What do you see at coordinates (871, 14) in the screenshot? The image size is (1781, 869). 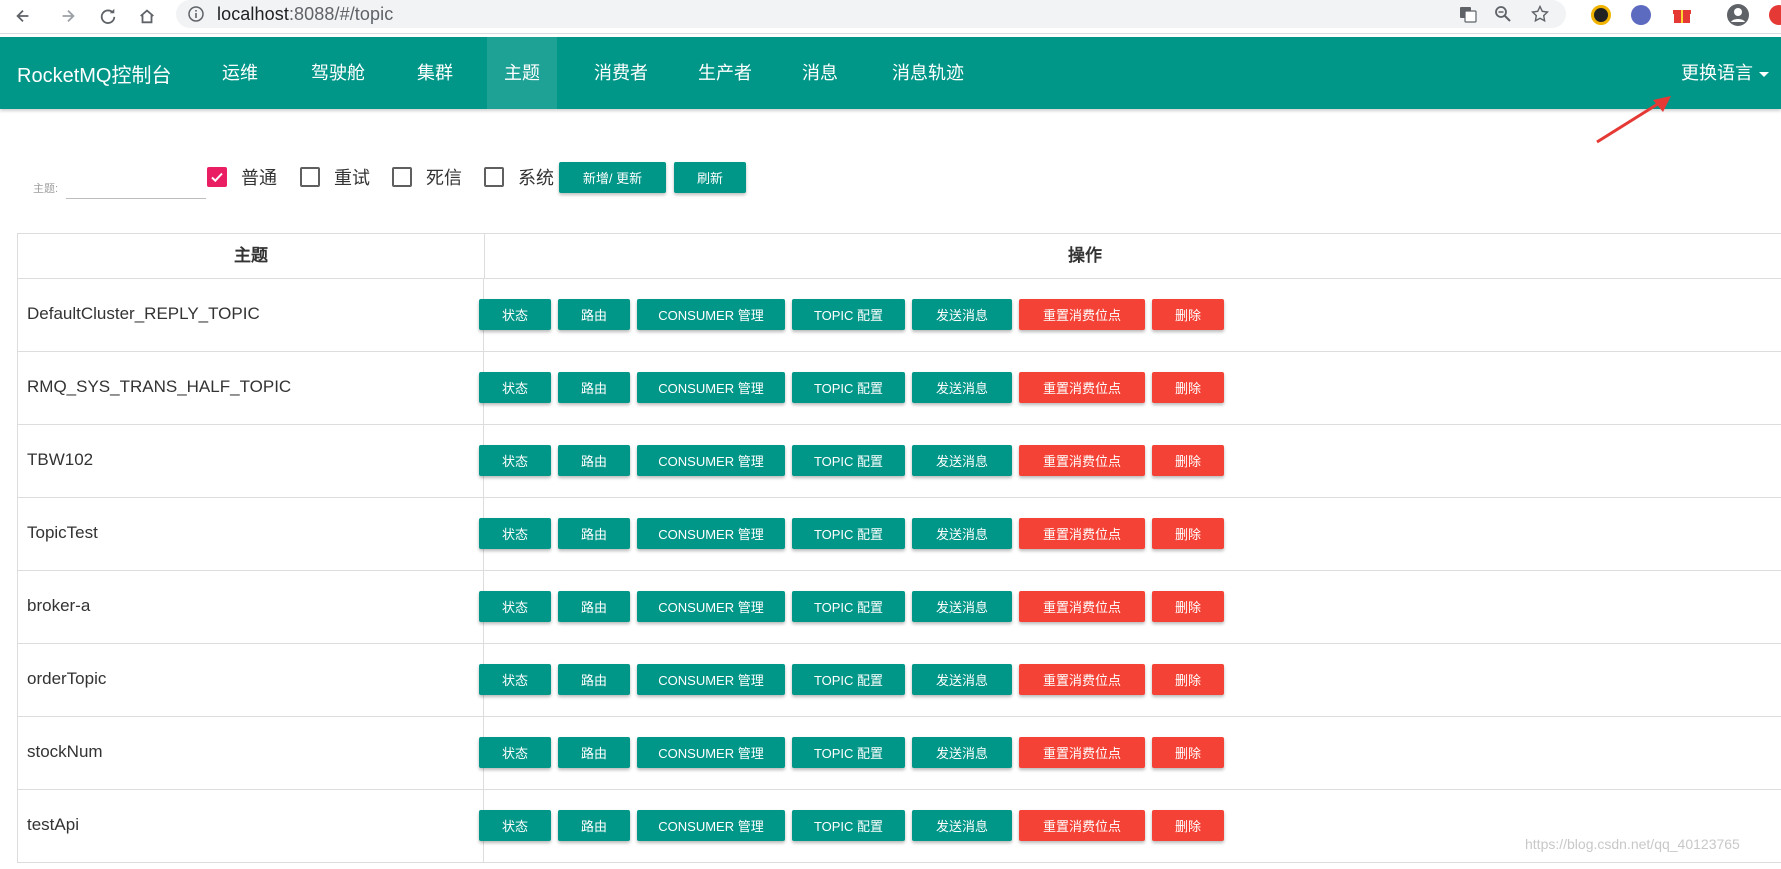 I see `address-bar: localhost:8088/#/topic` at bounding box center [871, 14].